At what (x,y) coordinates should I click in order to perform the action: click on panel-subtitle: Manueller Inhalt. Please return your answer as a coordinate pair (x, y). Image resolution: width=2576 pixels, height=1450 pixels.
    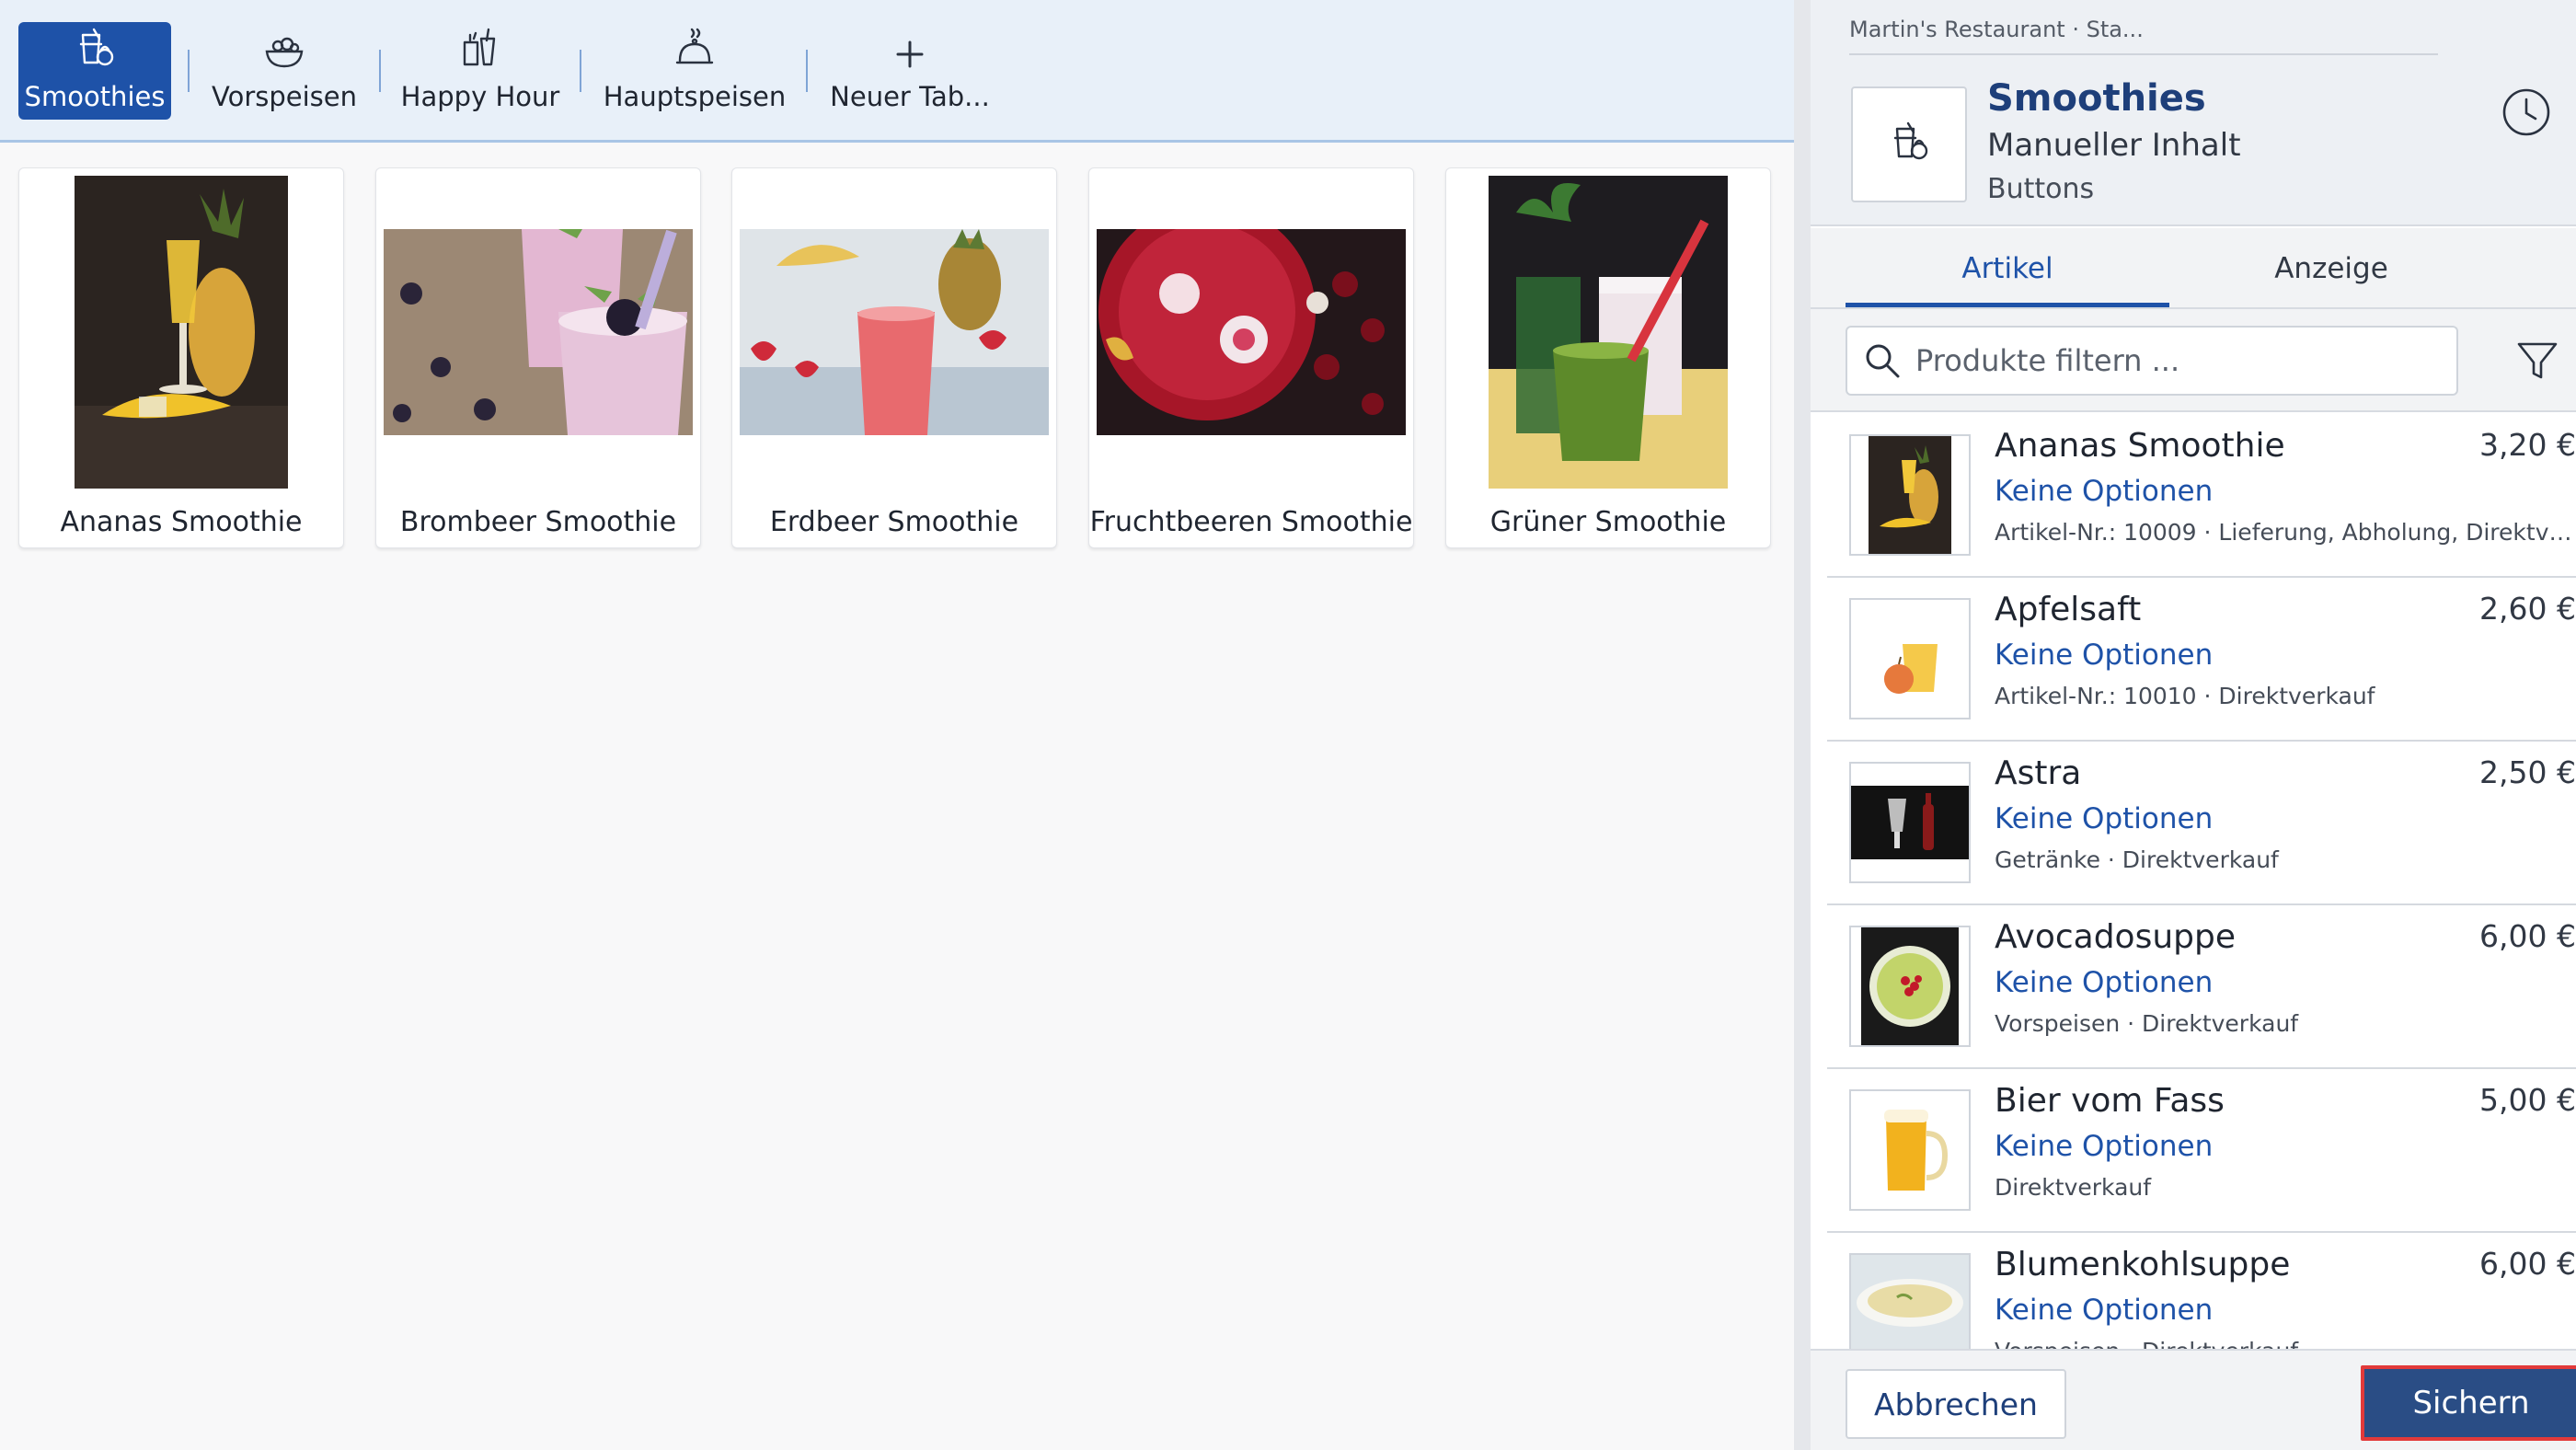
    Looking at the image, I should click on (2114, 146).